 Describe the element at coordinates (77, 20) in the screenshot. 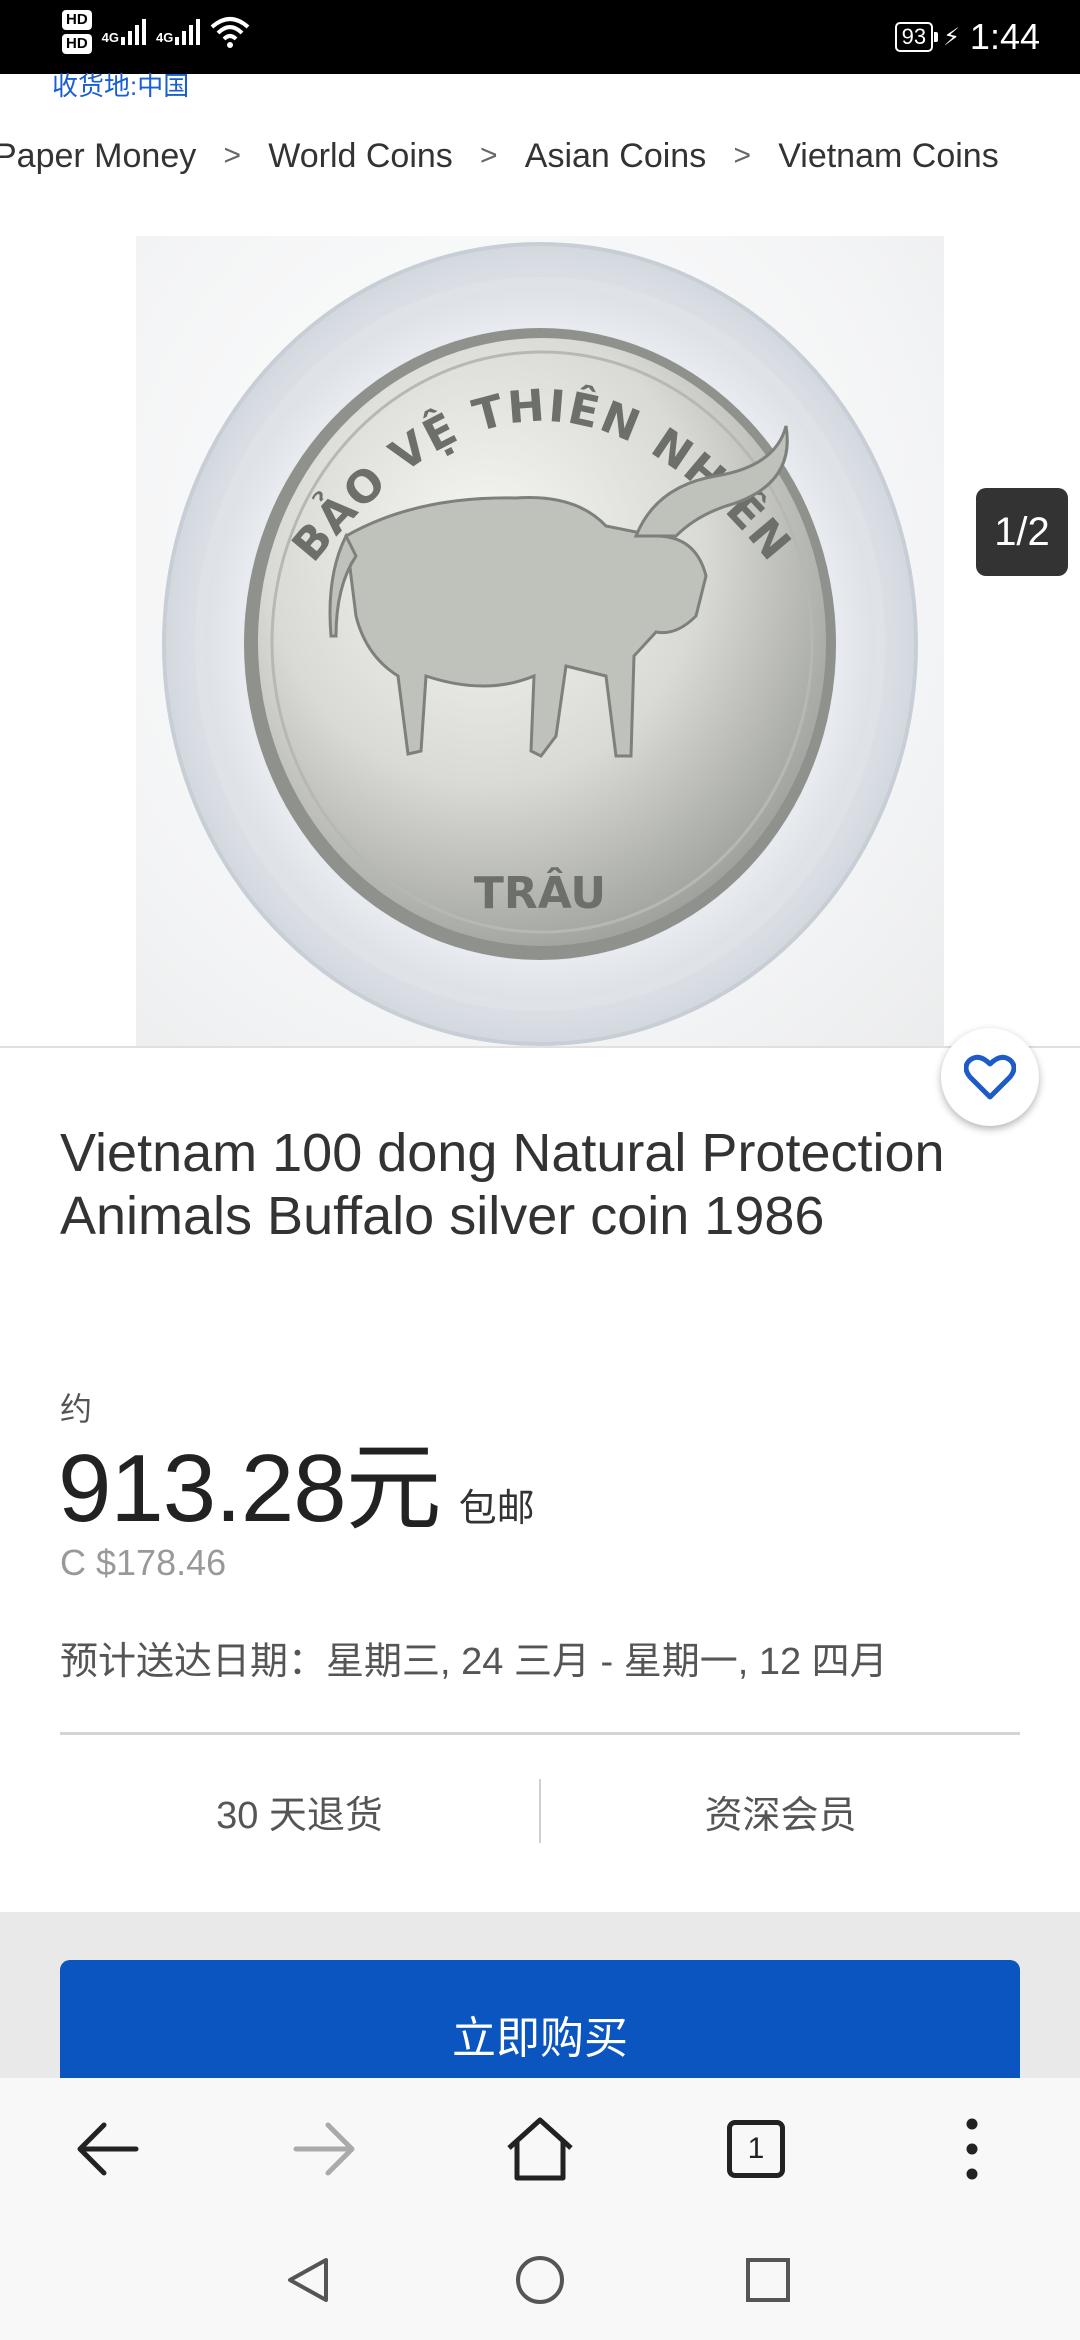

I see `hd-badge-1: HD` at that location.